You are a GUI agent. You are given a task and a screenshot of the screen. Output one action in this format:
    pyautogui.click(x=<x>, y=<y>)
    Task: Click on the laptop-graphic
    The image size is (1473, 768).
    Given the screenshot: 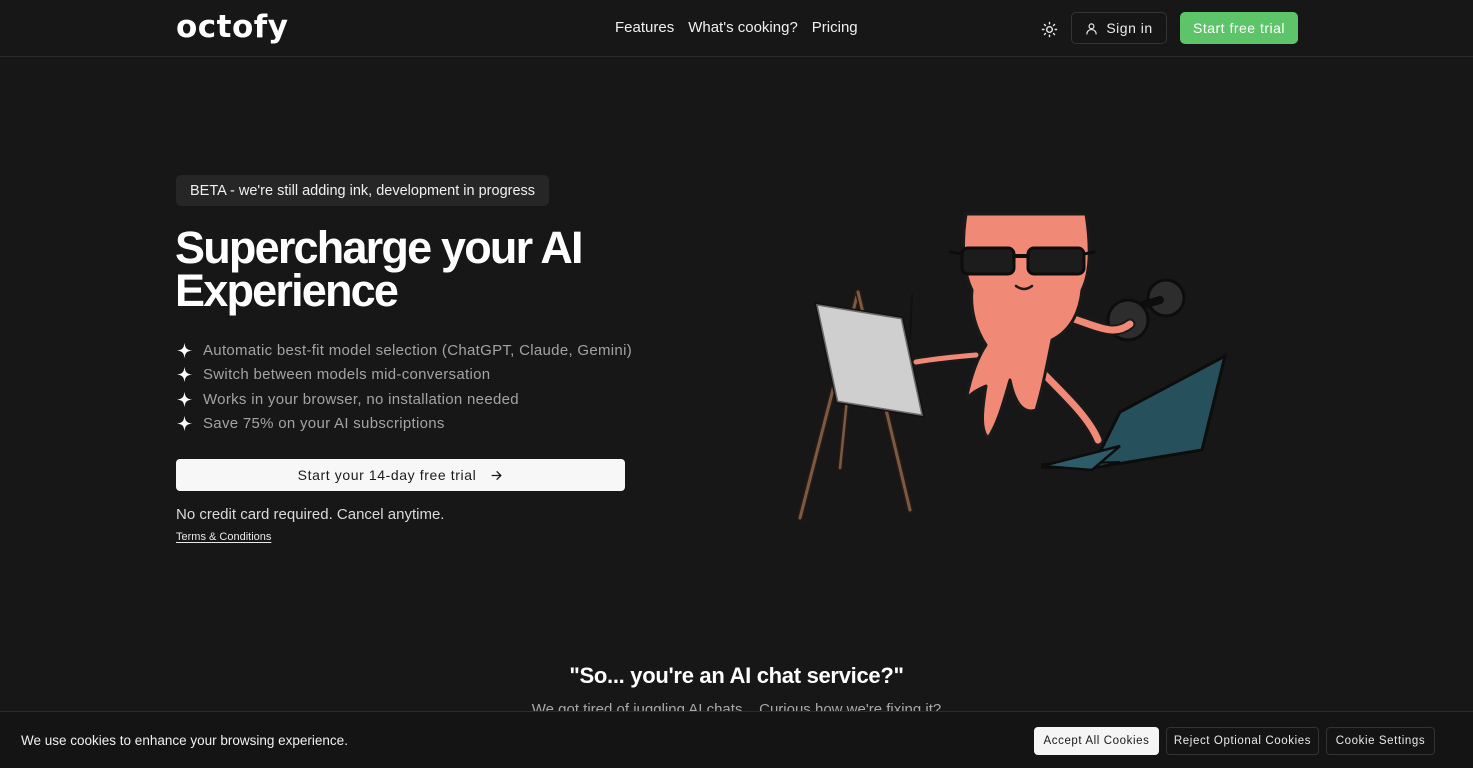 What is the action you would take?
    pyautogui.click(x=1134, y=412)
    